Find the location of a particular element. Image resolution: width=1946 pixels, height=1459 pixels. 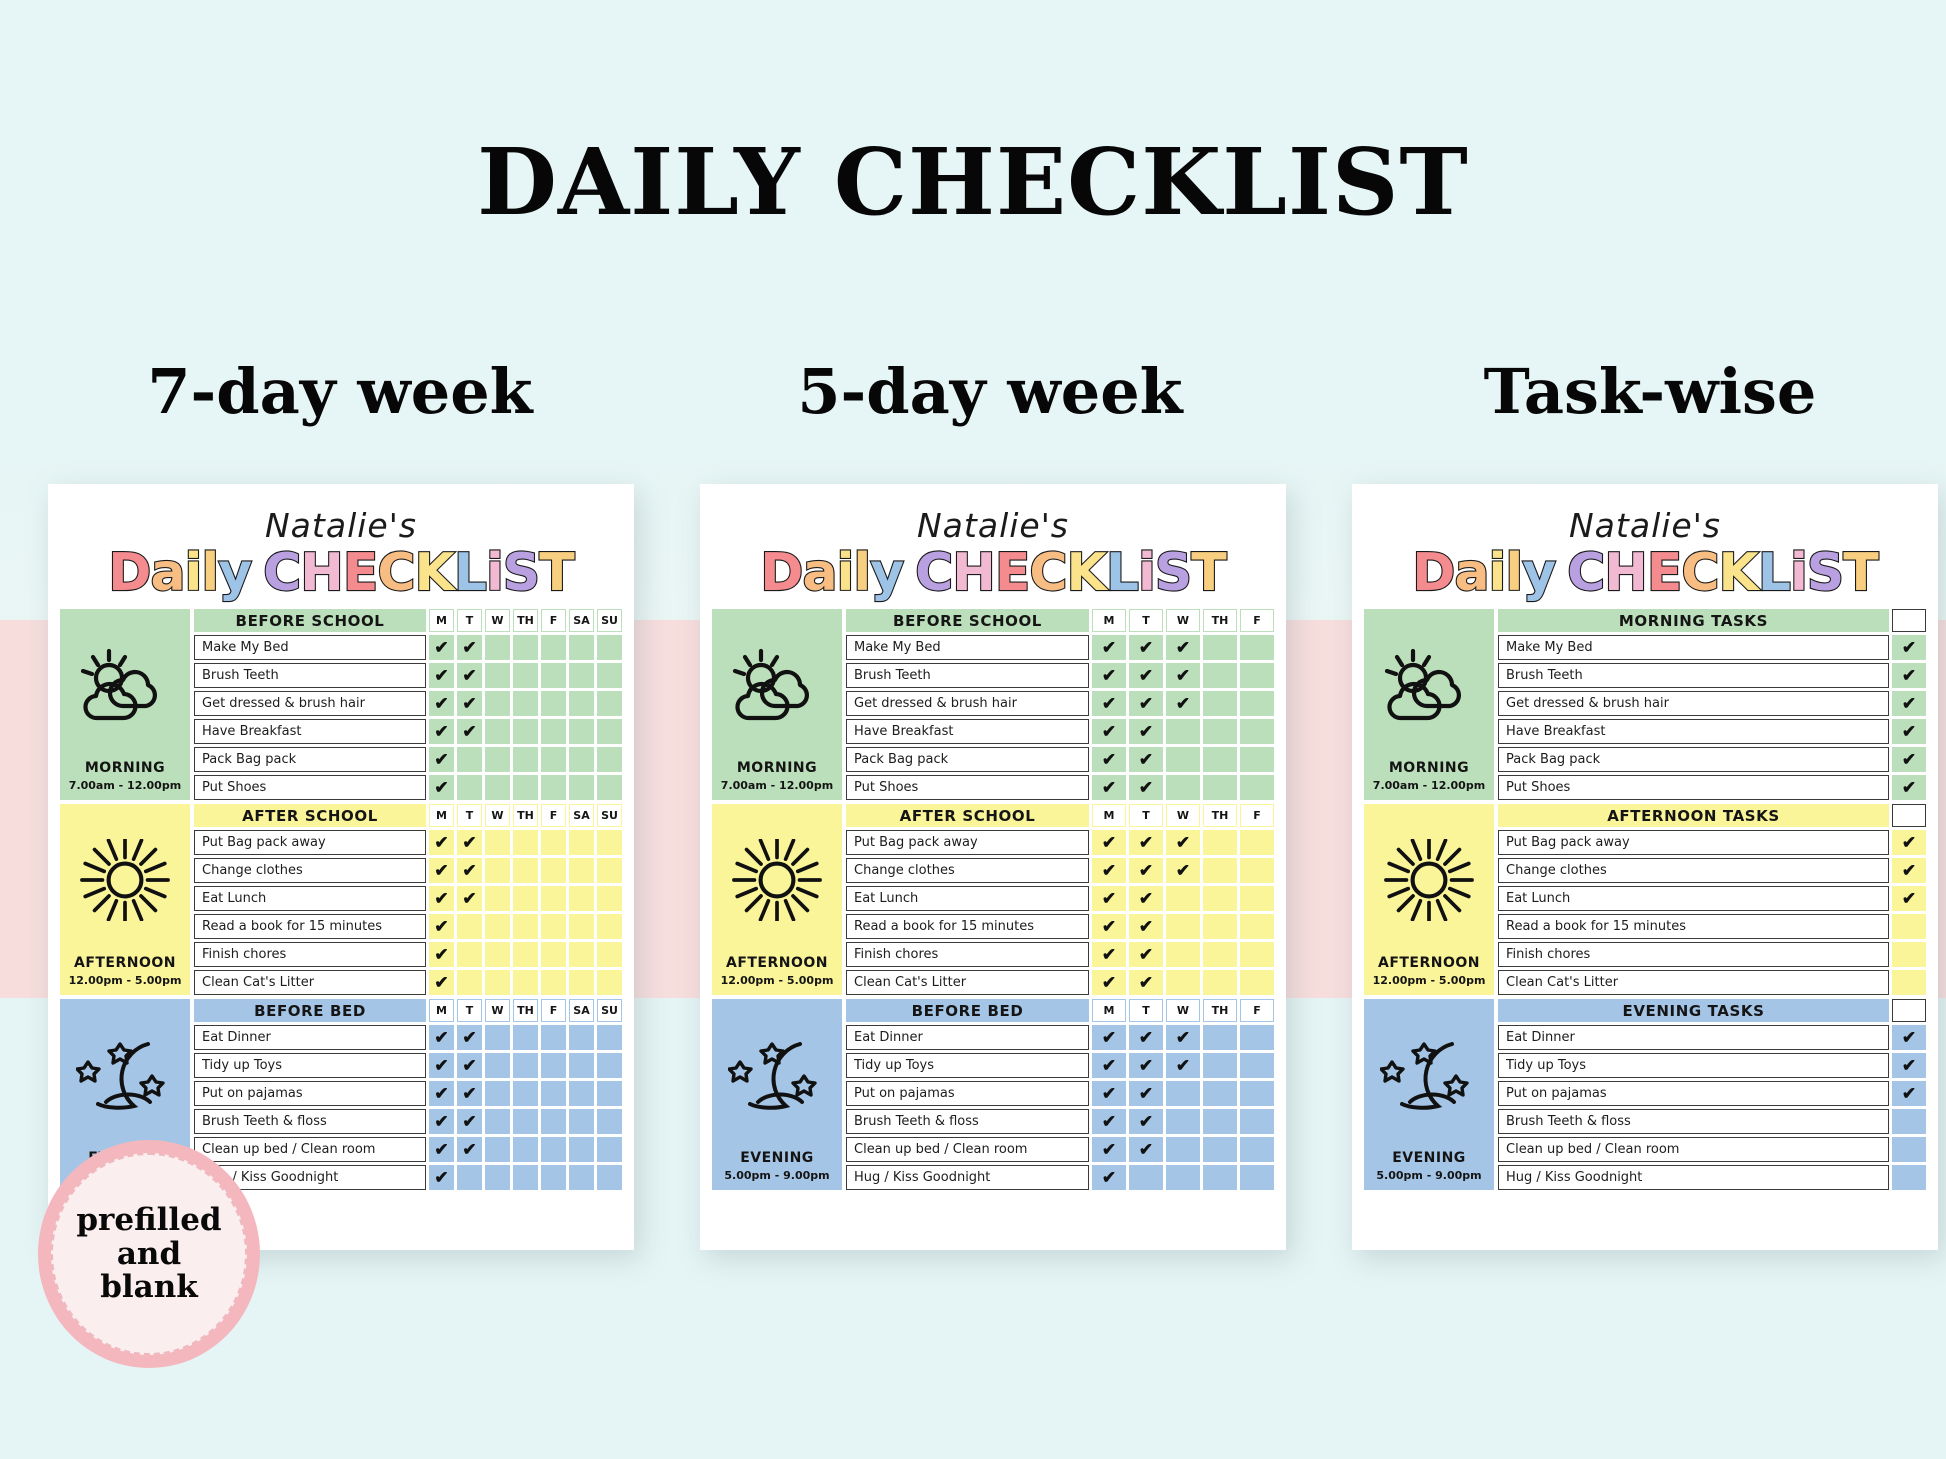

task-label: Clean Cat's Litter is located at coordinates (1693, 982).